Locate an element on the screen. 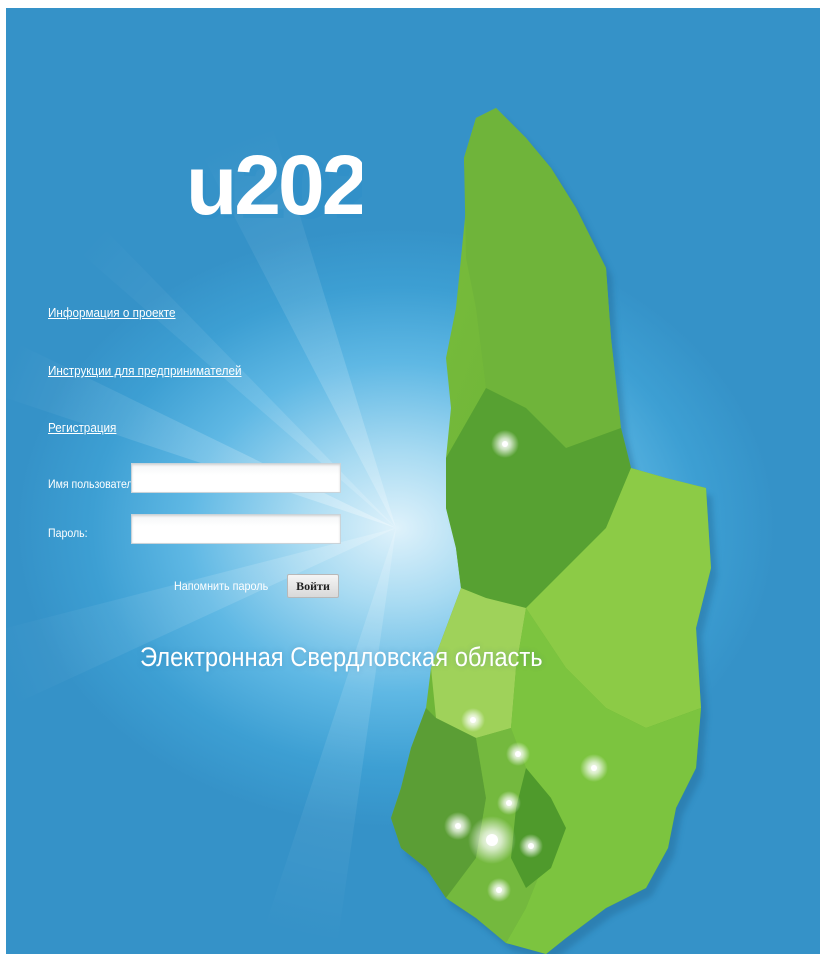  tagline: Электронная Свердловская область is located at coordinates (341, 657).